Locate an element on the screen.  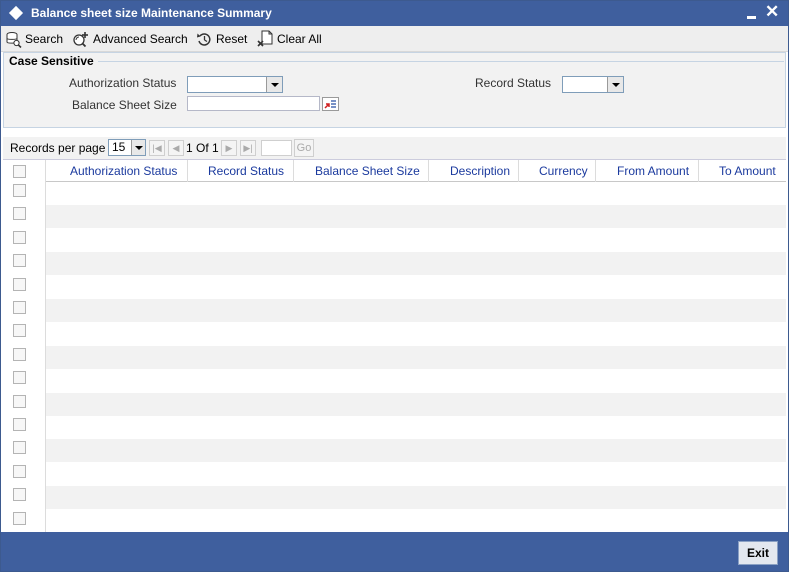
section-divider is located at coordinates (441, 61).